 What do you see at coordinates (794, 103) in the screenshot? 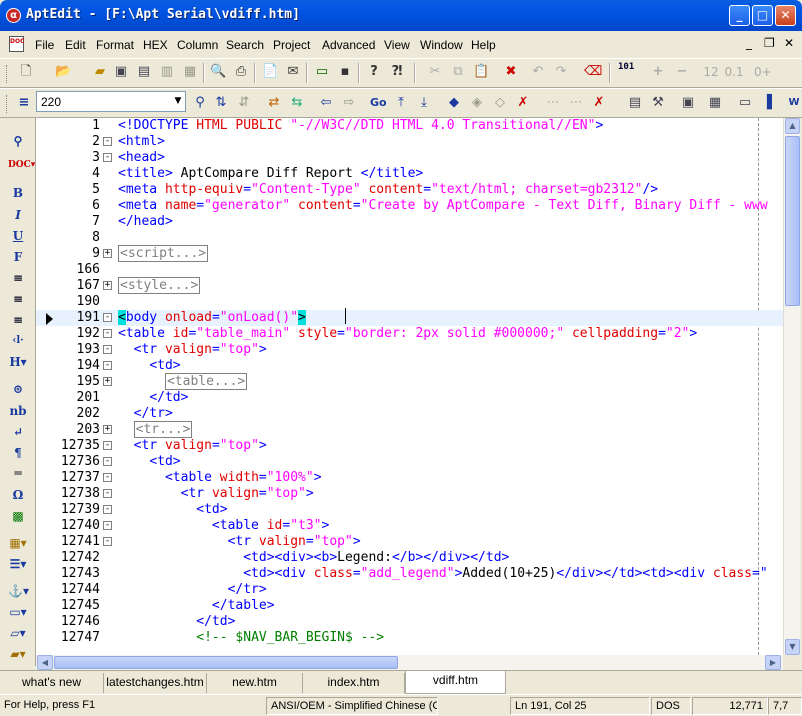
I see `wrap-w-icon: W` at bounding box center [794, 103].